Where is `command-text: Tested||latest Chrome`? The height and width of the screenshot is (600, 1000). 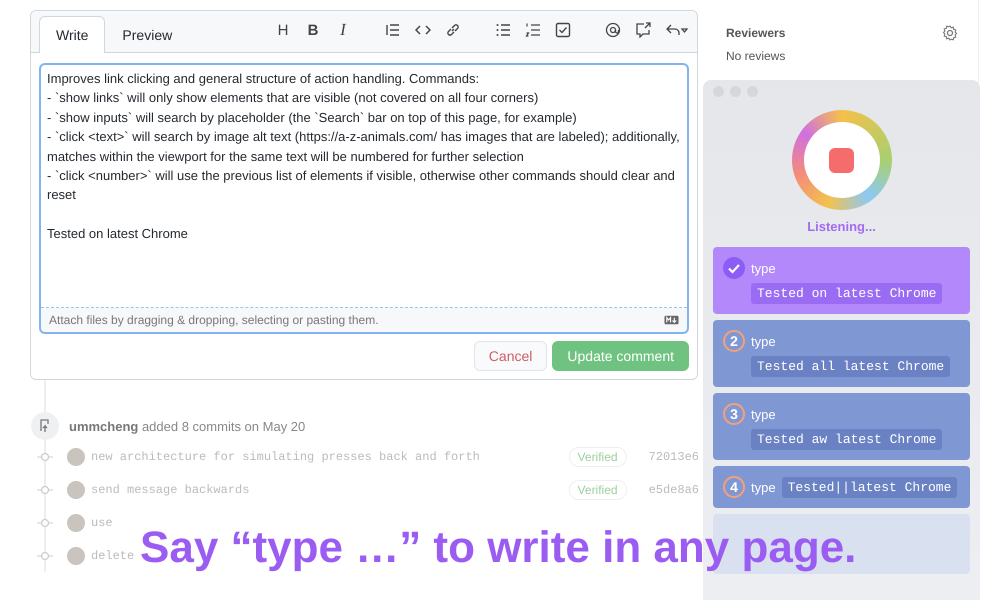
command-text: Tested||latest Chrome is located at coordinates (870, 487).